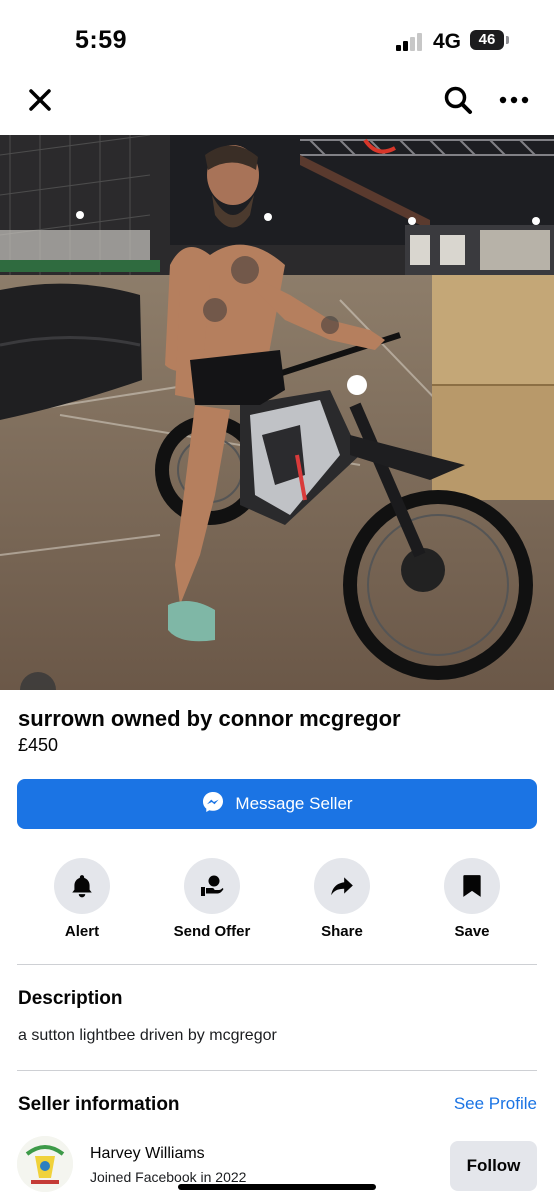  Describe the element at coordinates (212, 931) in the screenshot. I see `send-offer-label: Send Offer` at that location.